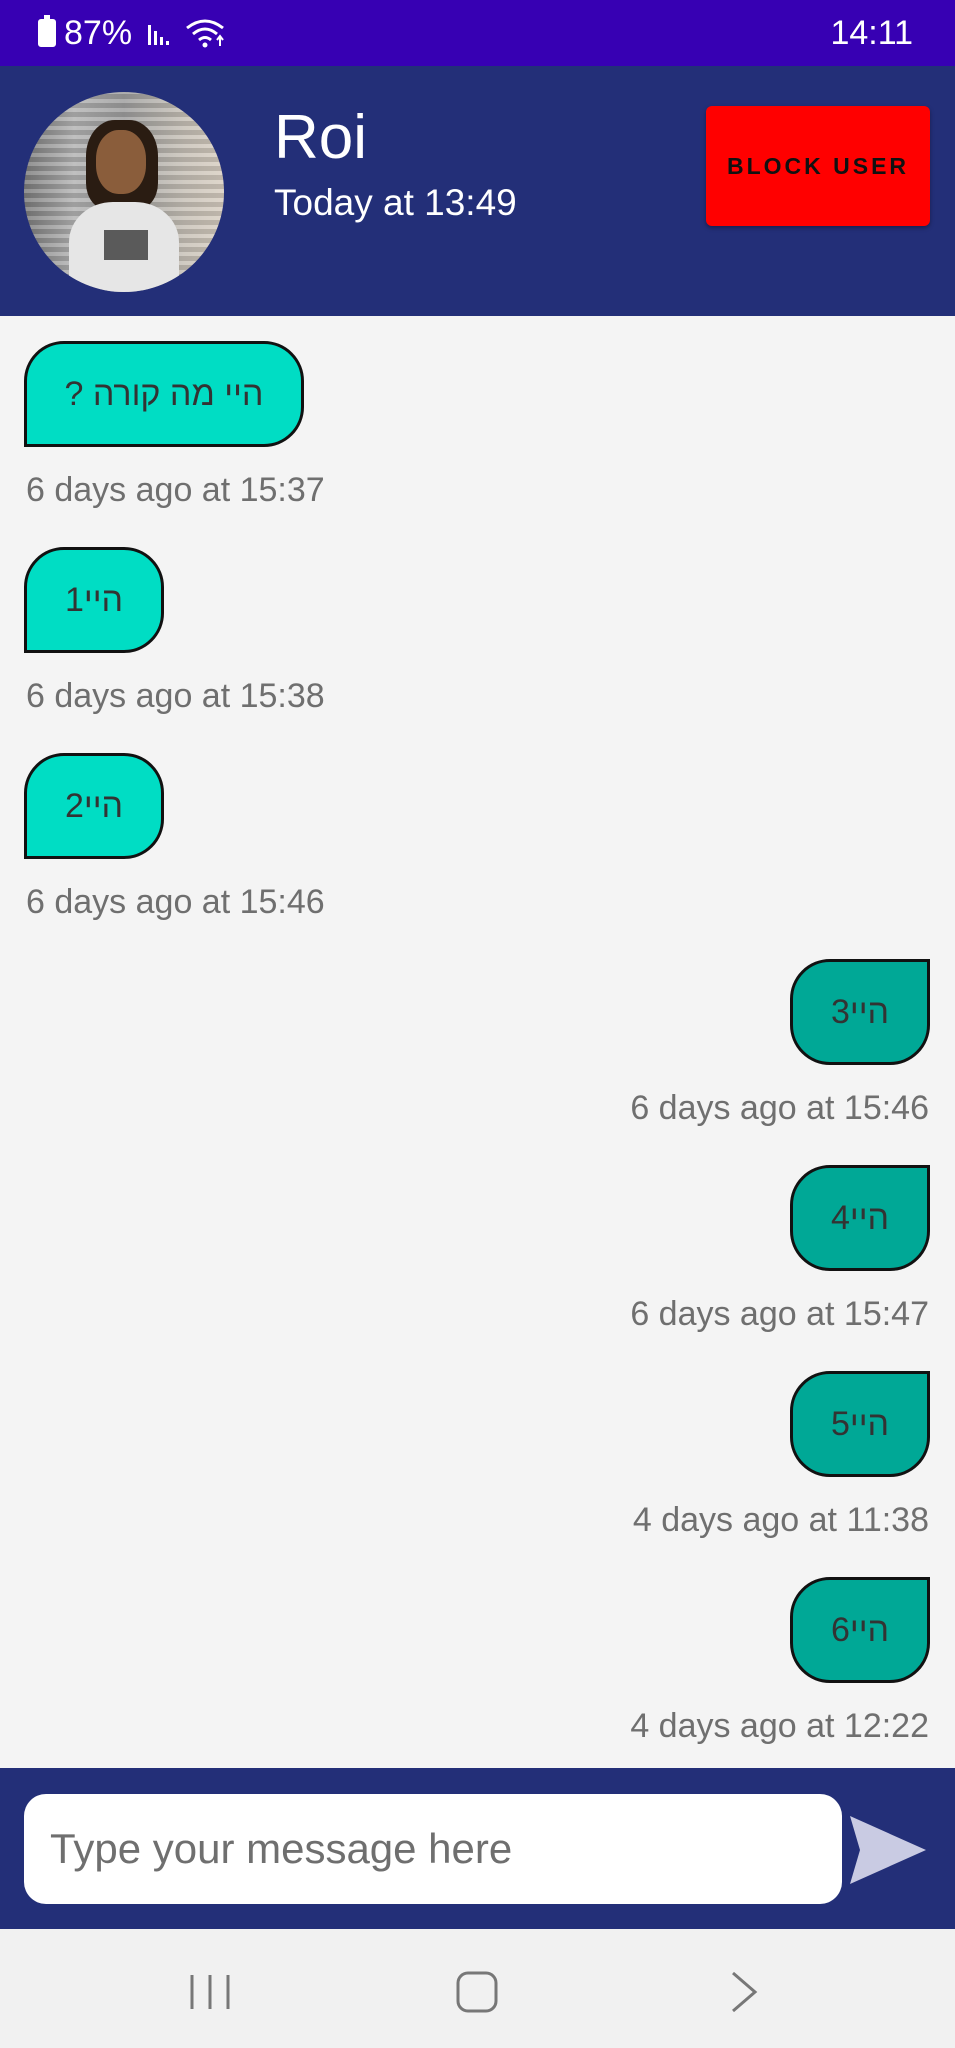 This screenshot has width=955, height=2048. Describe the element at coordinates (780, 1520) in the screenshot. I see `message-timestamp: 4 days ago at 11:38` at that location.